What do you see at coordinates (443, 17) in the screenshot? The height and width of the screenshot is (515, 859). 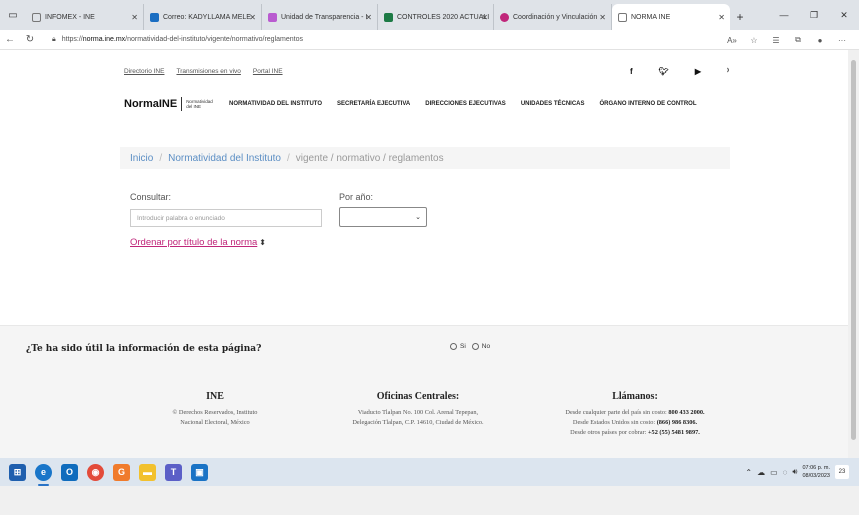 I see `tab-title: CONTROLES 2020 ACTUALI` at bounding box center [443, 17].